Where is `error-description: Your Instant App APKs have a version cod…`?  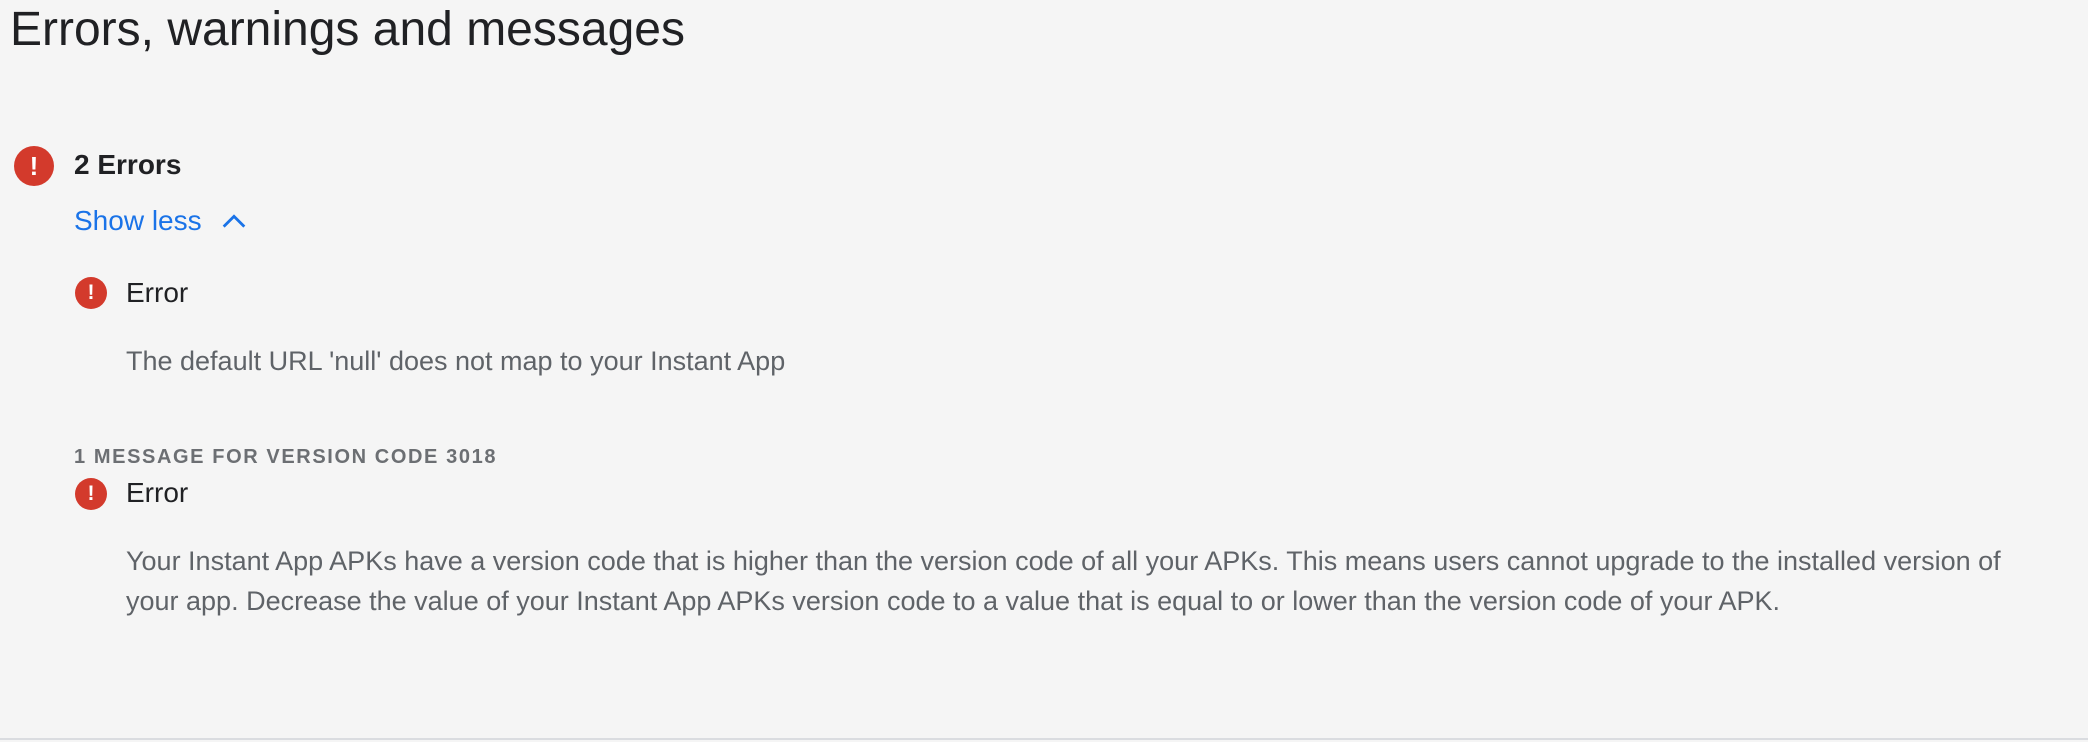 error-description: Your Instant App APKs have a version cod… is located at coordinates (1063, 581).